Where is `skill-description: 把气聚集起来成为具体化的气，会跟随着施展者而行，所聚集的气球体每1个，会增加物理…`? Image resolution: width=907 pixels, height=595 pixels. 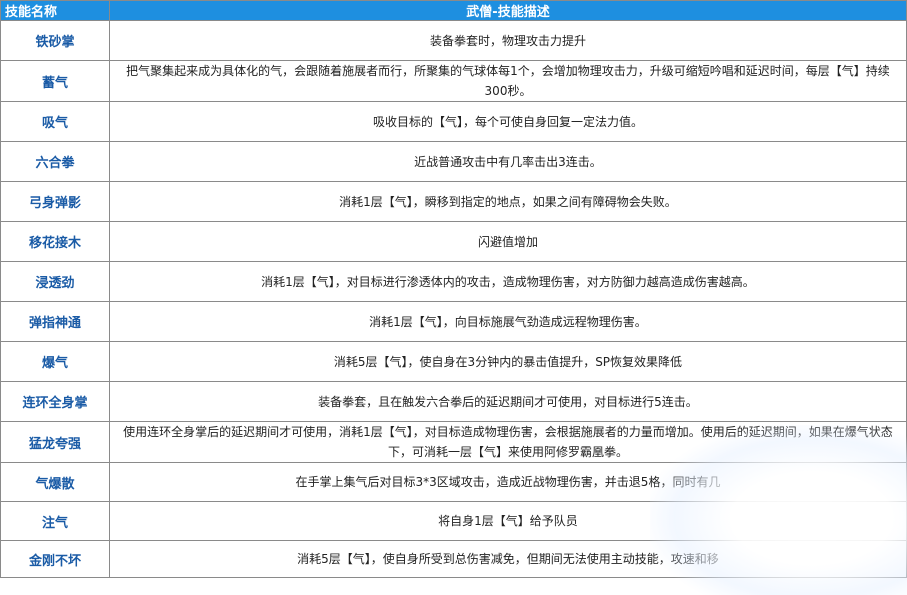 skill-description: 把气聚集起来成为具体化的气，会跟随着施展者而行，所聚集的气球体每1个，会增加物理… is located at coordinates (508, 81).